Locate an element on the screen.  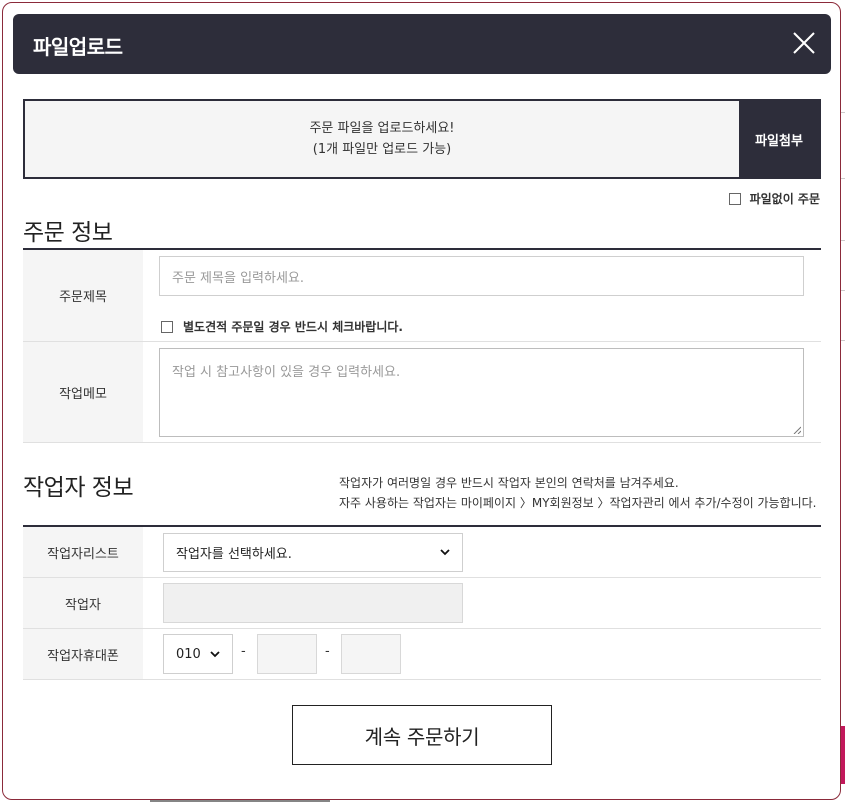
worker-info-title: 작업자 정보 is located at coordinates (78, 488).